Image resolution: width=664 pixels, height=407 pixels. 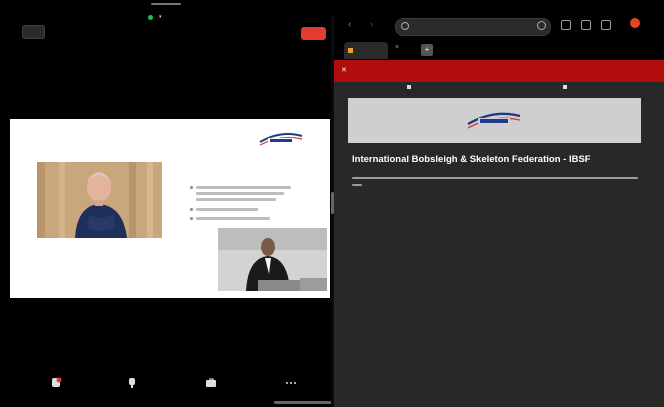 What do you see at coordinates (160, 17) in the screenshot?
I see `chevron-down-icon: ▾` at bounding box center [160, 17].